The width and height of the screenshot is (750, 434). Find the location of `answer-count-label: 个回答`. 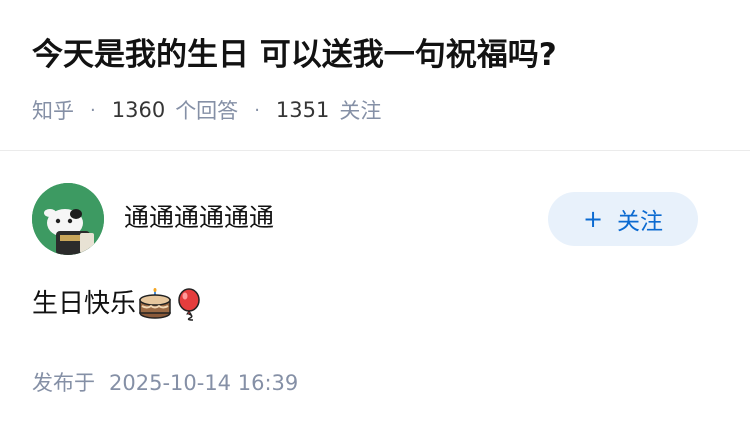

answer-count-label: 个回答 is located at coordinates (206, 110).